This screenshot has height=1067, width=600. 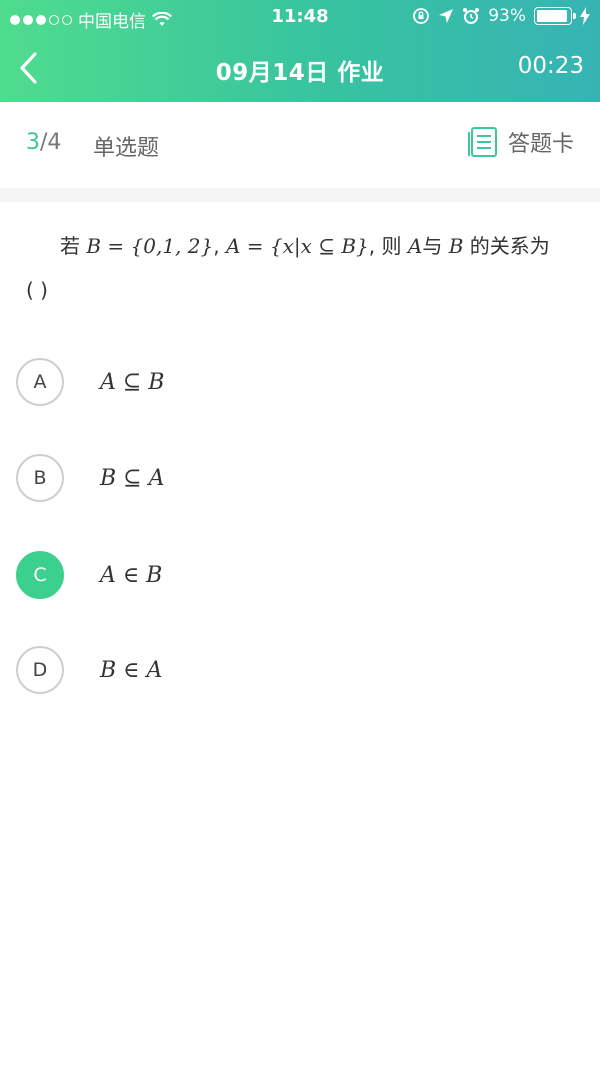 What do you see at coordinates (550, 66) in the screenshot?
I see `elapsed-timer: 00:23` at bounding box center [550, 66].